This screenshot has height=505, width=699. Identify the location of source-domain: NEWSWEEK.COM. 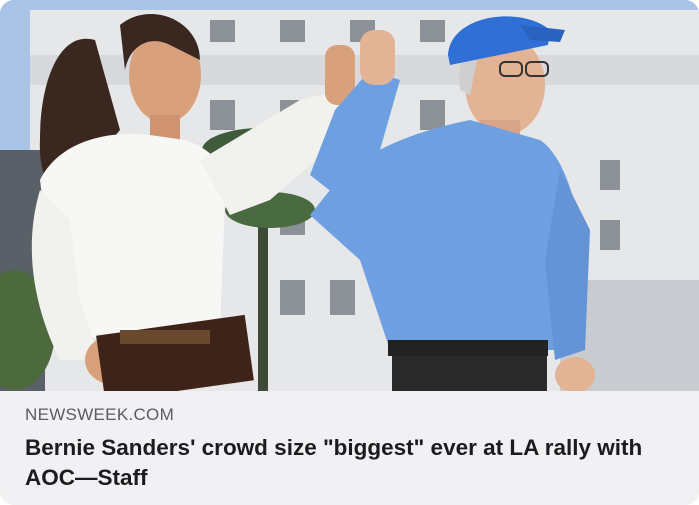
(100, 414).